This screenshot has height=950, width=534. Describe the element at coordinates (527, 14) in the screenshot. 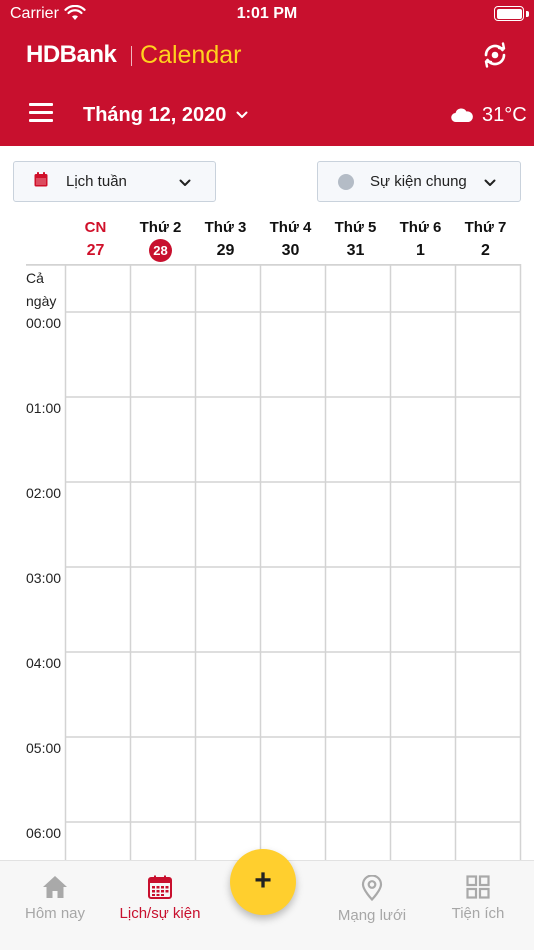

I see `battery-tip` at that location.